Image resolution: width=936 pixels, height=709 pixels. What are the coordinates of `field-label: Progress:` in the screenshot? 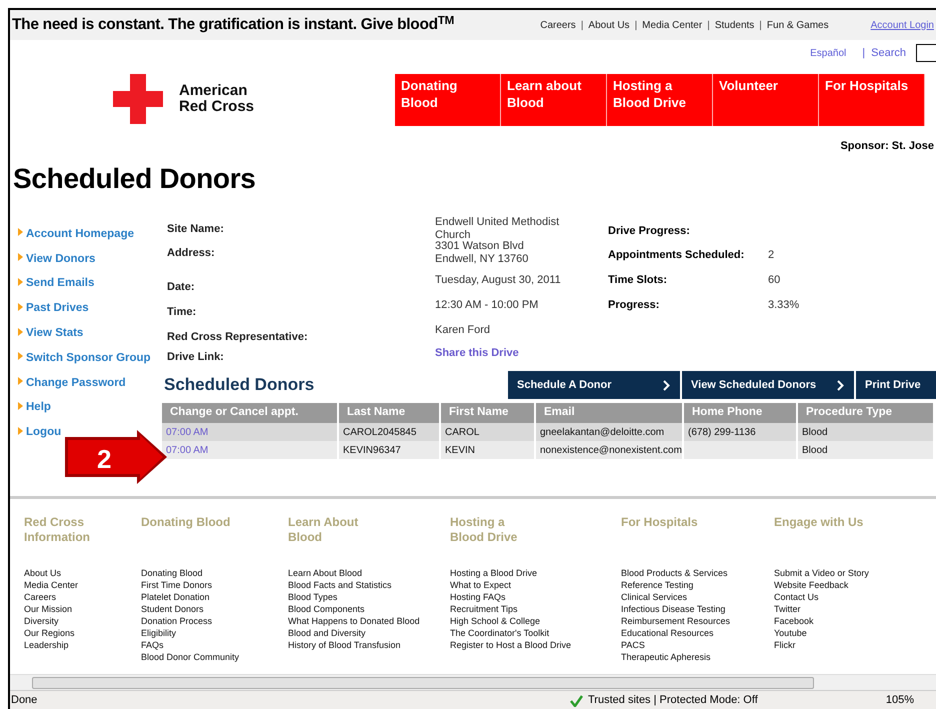 It's located at (634, 305).